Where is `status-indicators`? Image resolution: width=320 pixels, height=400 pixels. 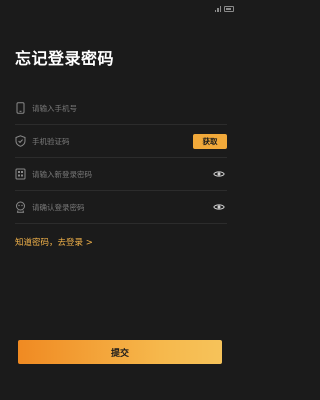
status-indicators is located at coordinates (224, 8).